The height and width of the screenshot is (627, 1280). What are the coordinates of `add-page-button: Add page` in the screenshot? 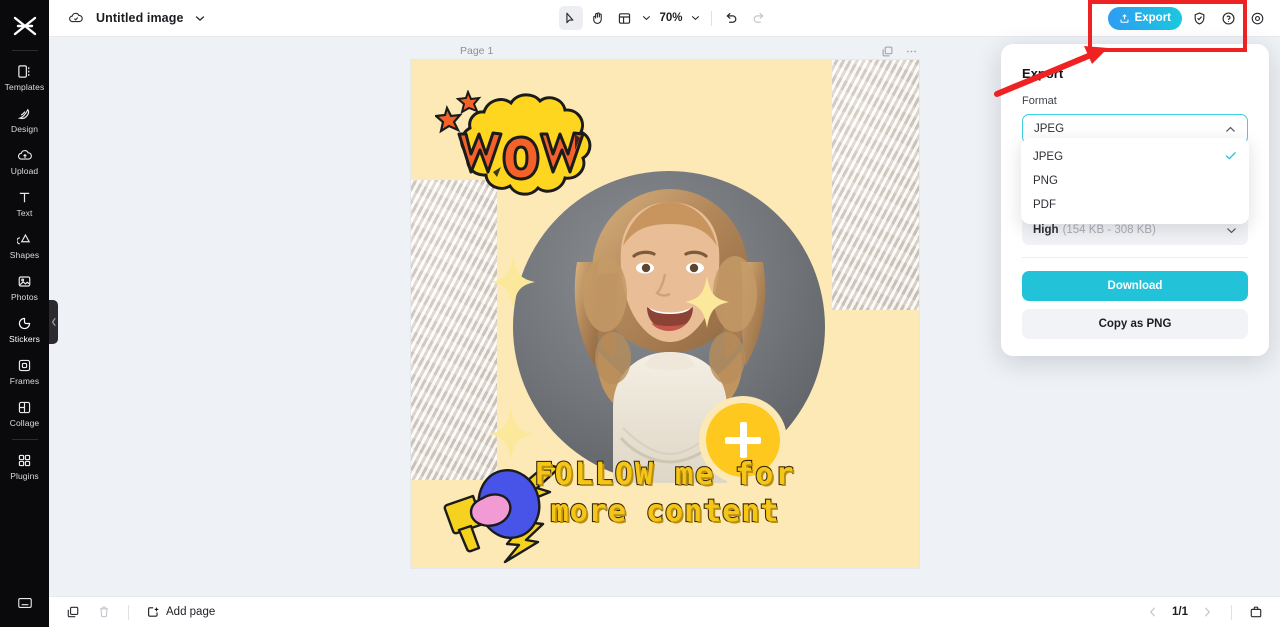 It's located at (180, 612).